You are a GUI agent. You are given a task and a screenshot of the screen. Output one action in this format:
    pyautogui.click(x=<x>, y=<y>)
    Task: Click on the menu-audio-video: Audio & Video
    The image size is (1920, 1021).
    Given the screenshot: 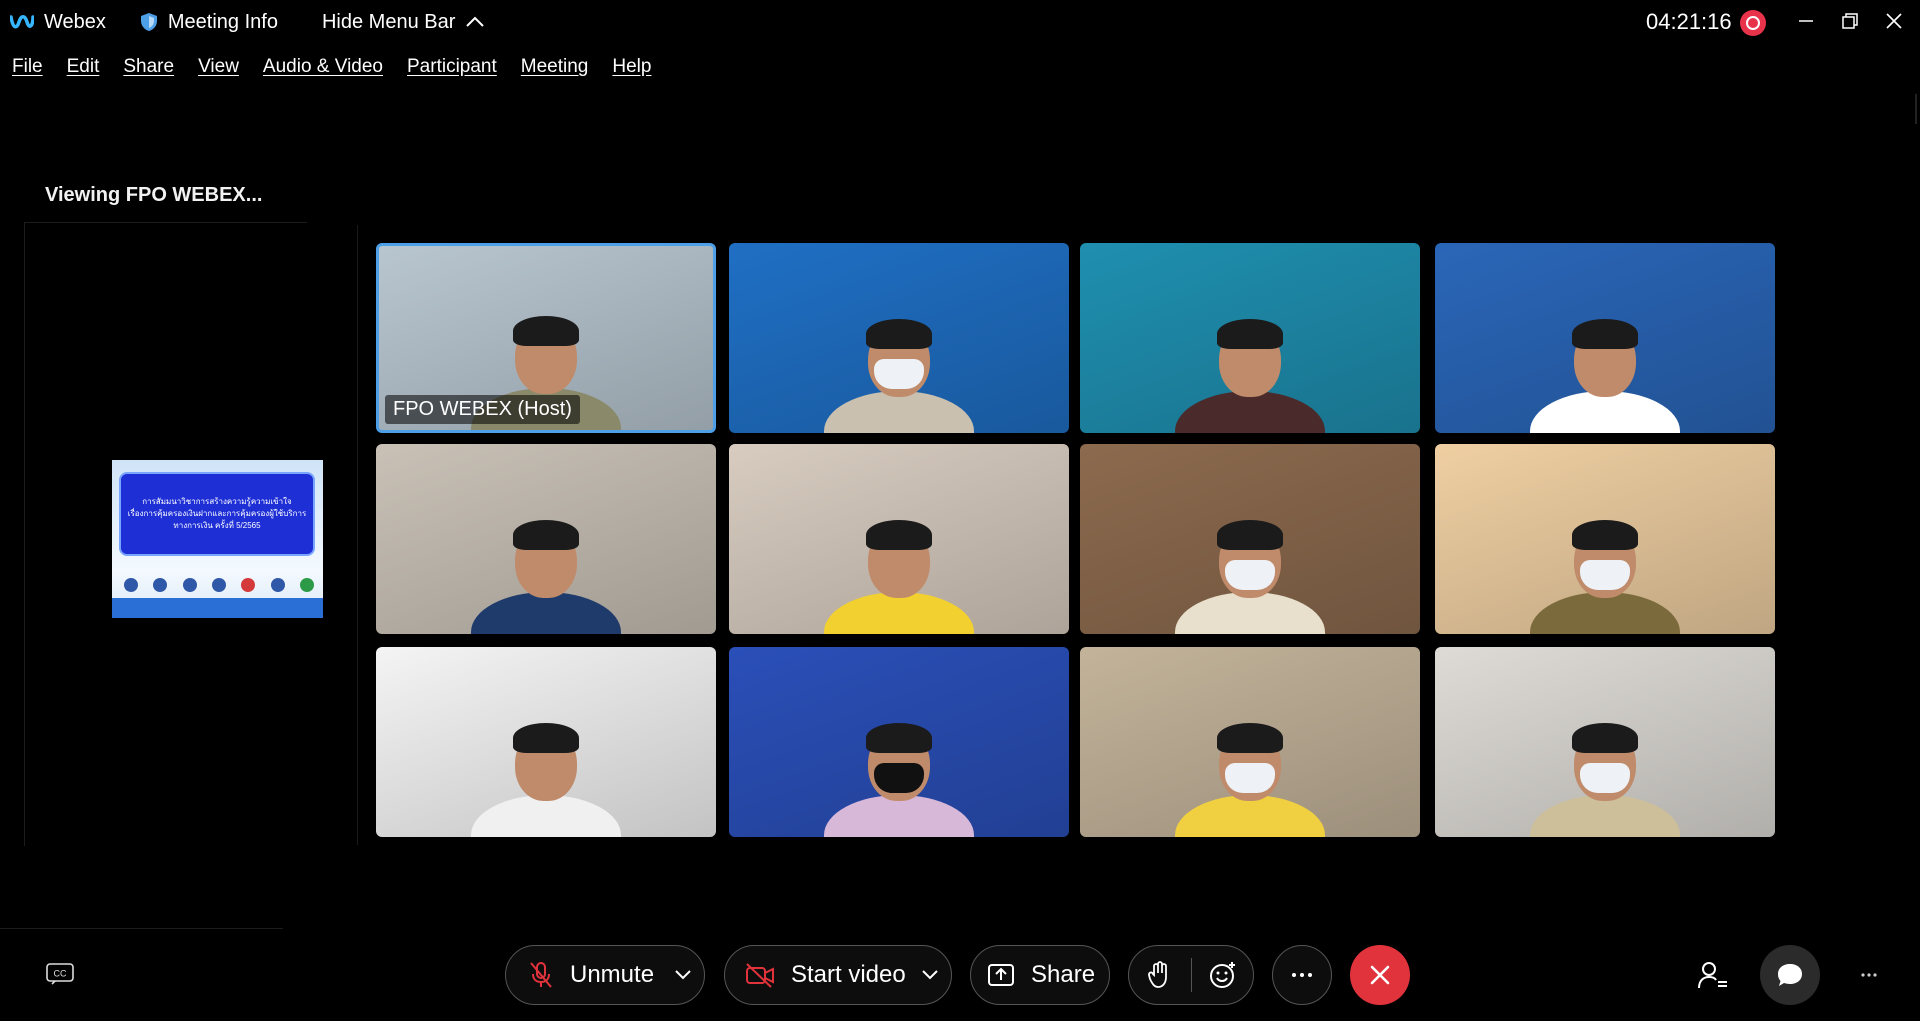 What is the action you would take?
    pyautogui.click(x=323, y=67)
    